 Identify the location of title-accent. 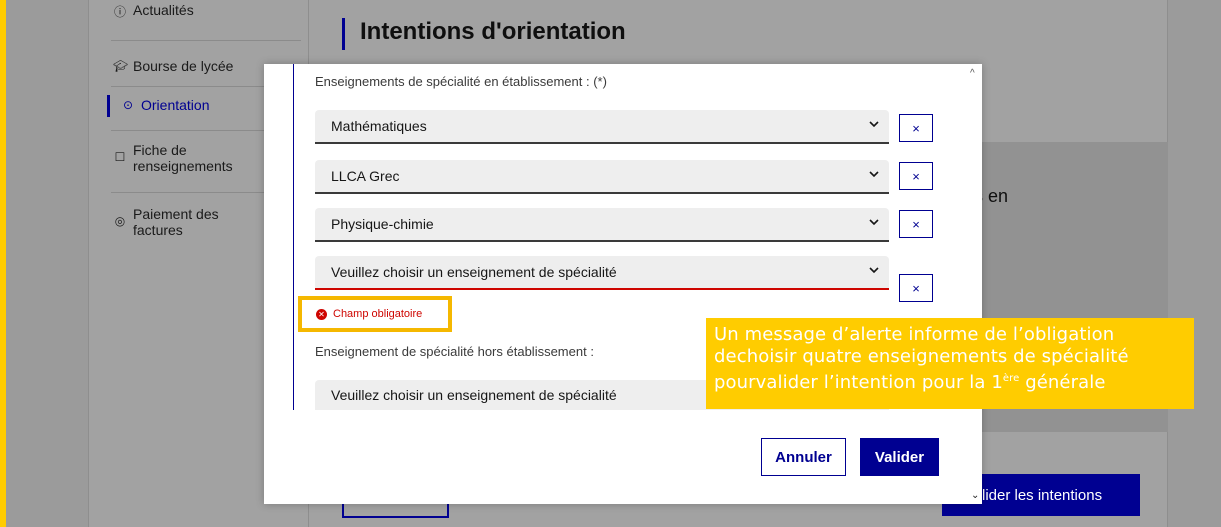
(343, 34).